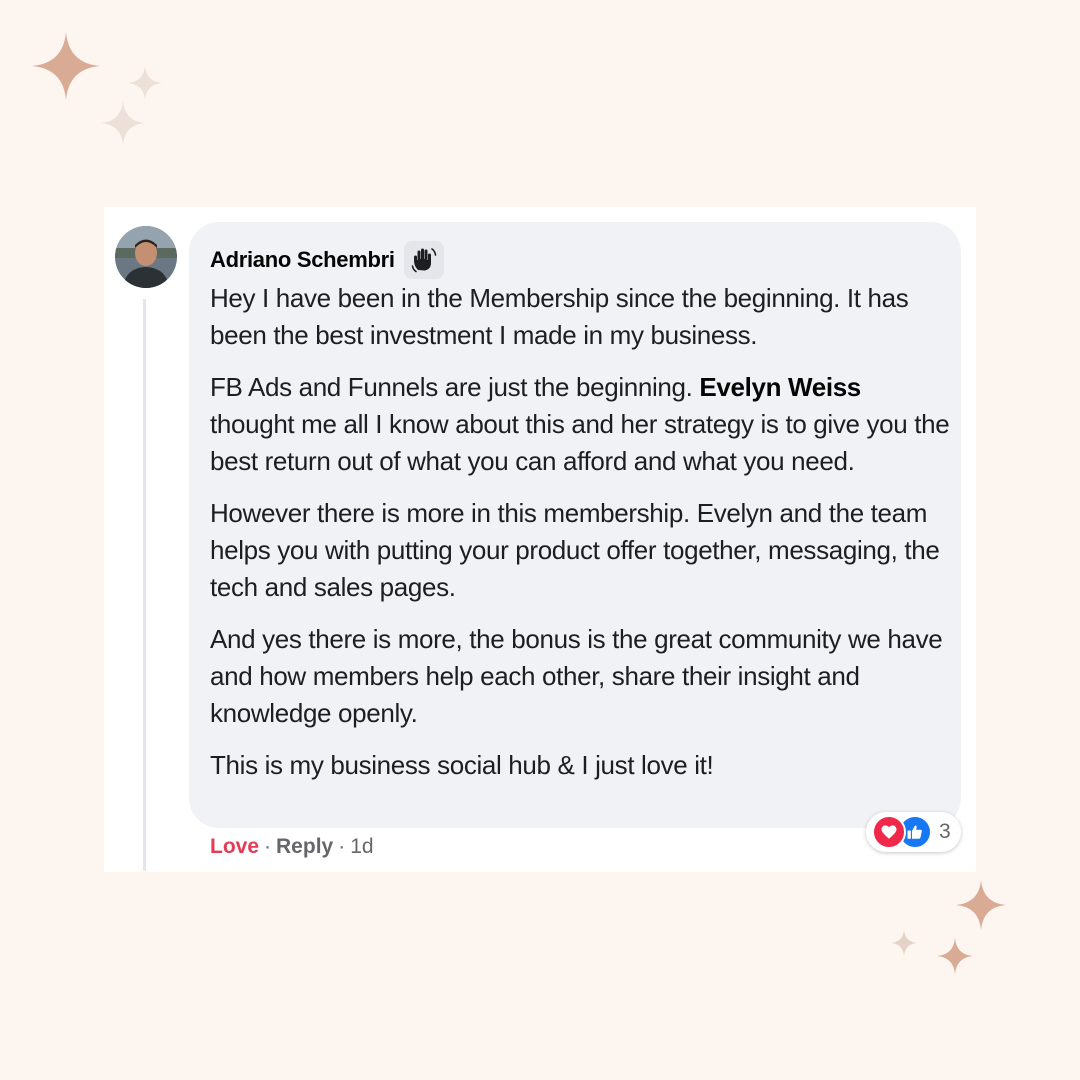 Image resolution: width=1080 pixels, height=1080 pixels. I want to click on sparkle-small-bottom-right, so click(904, 943).